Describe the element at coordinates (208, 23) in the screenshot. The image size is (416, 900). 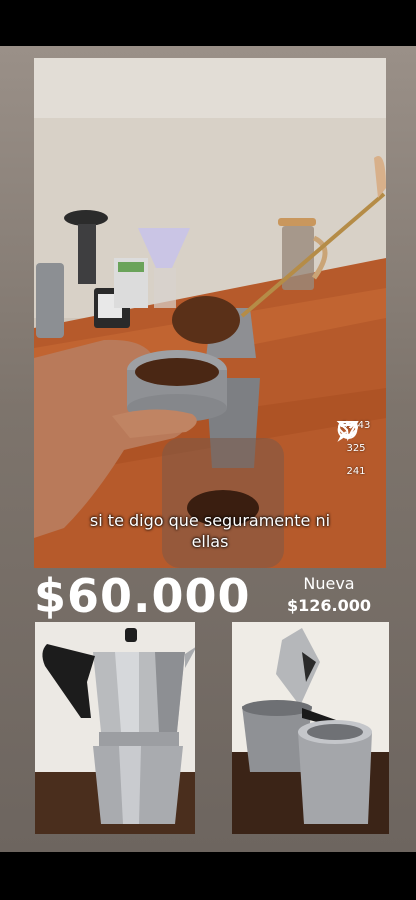
I see `top-bar` at that location.